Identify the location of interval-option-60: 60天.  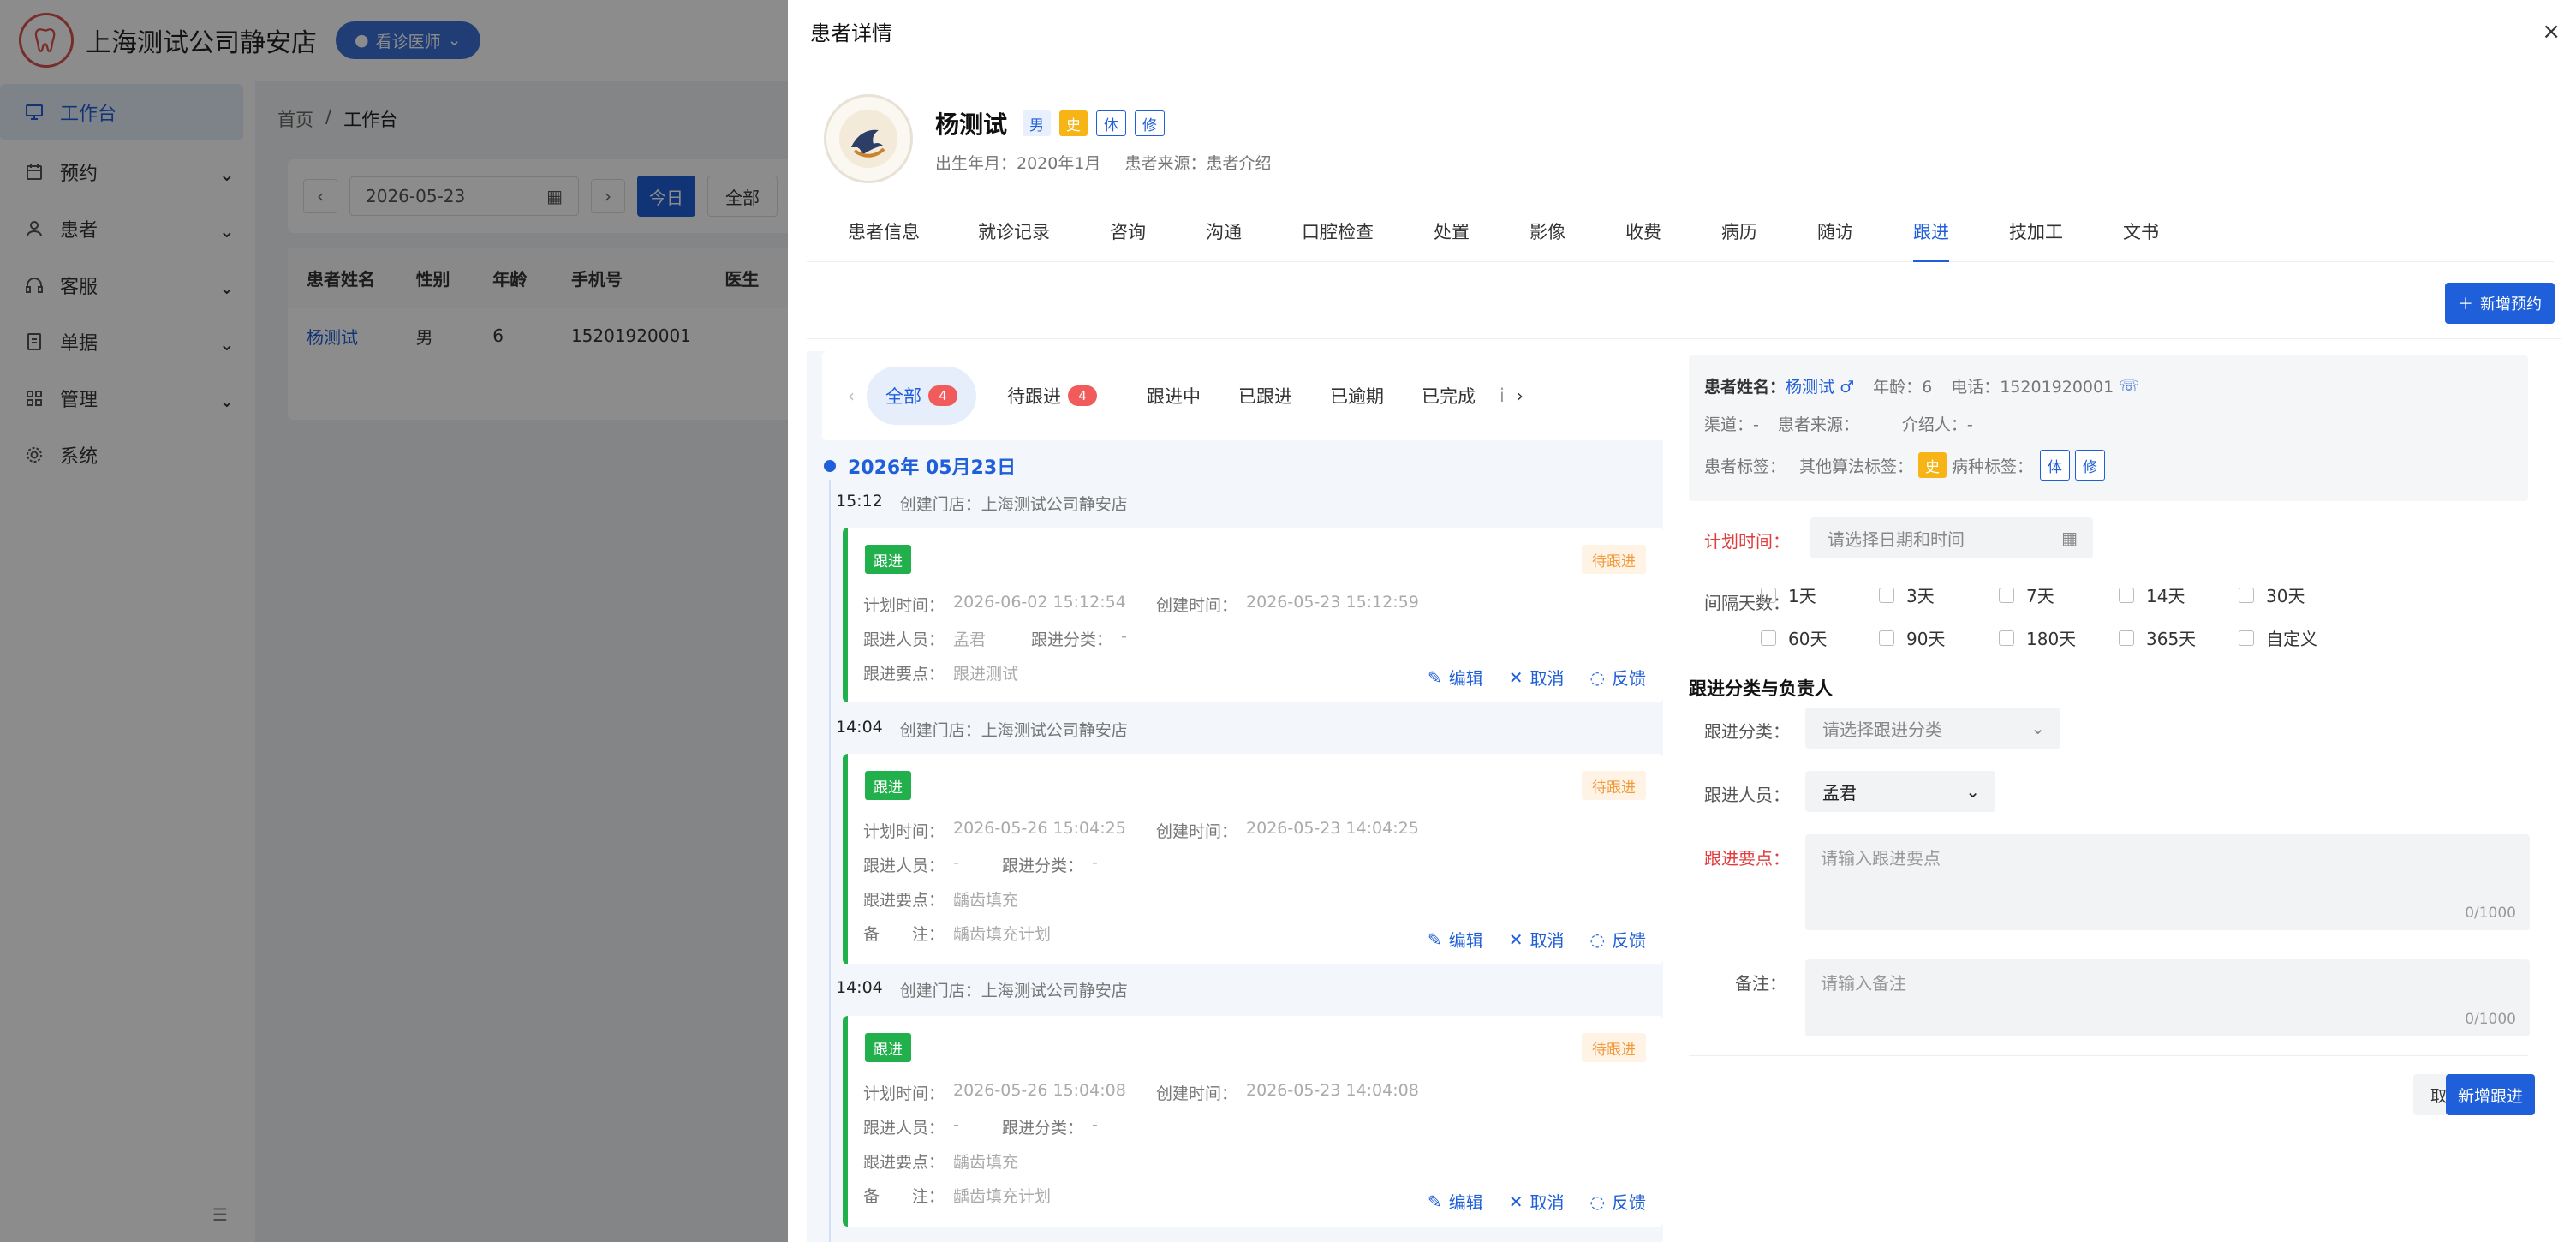
(1794, 637).